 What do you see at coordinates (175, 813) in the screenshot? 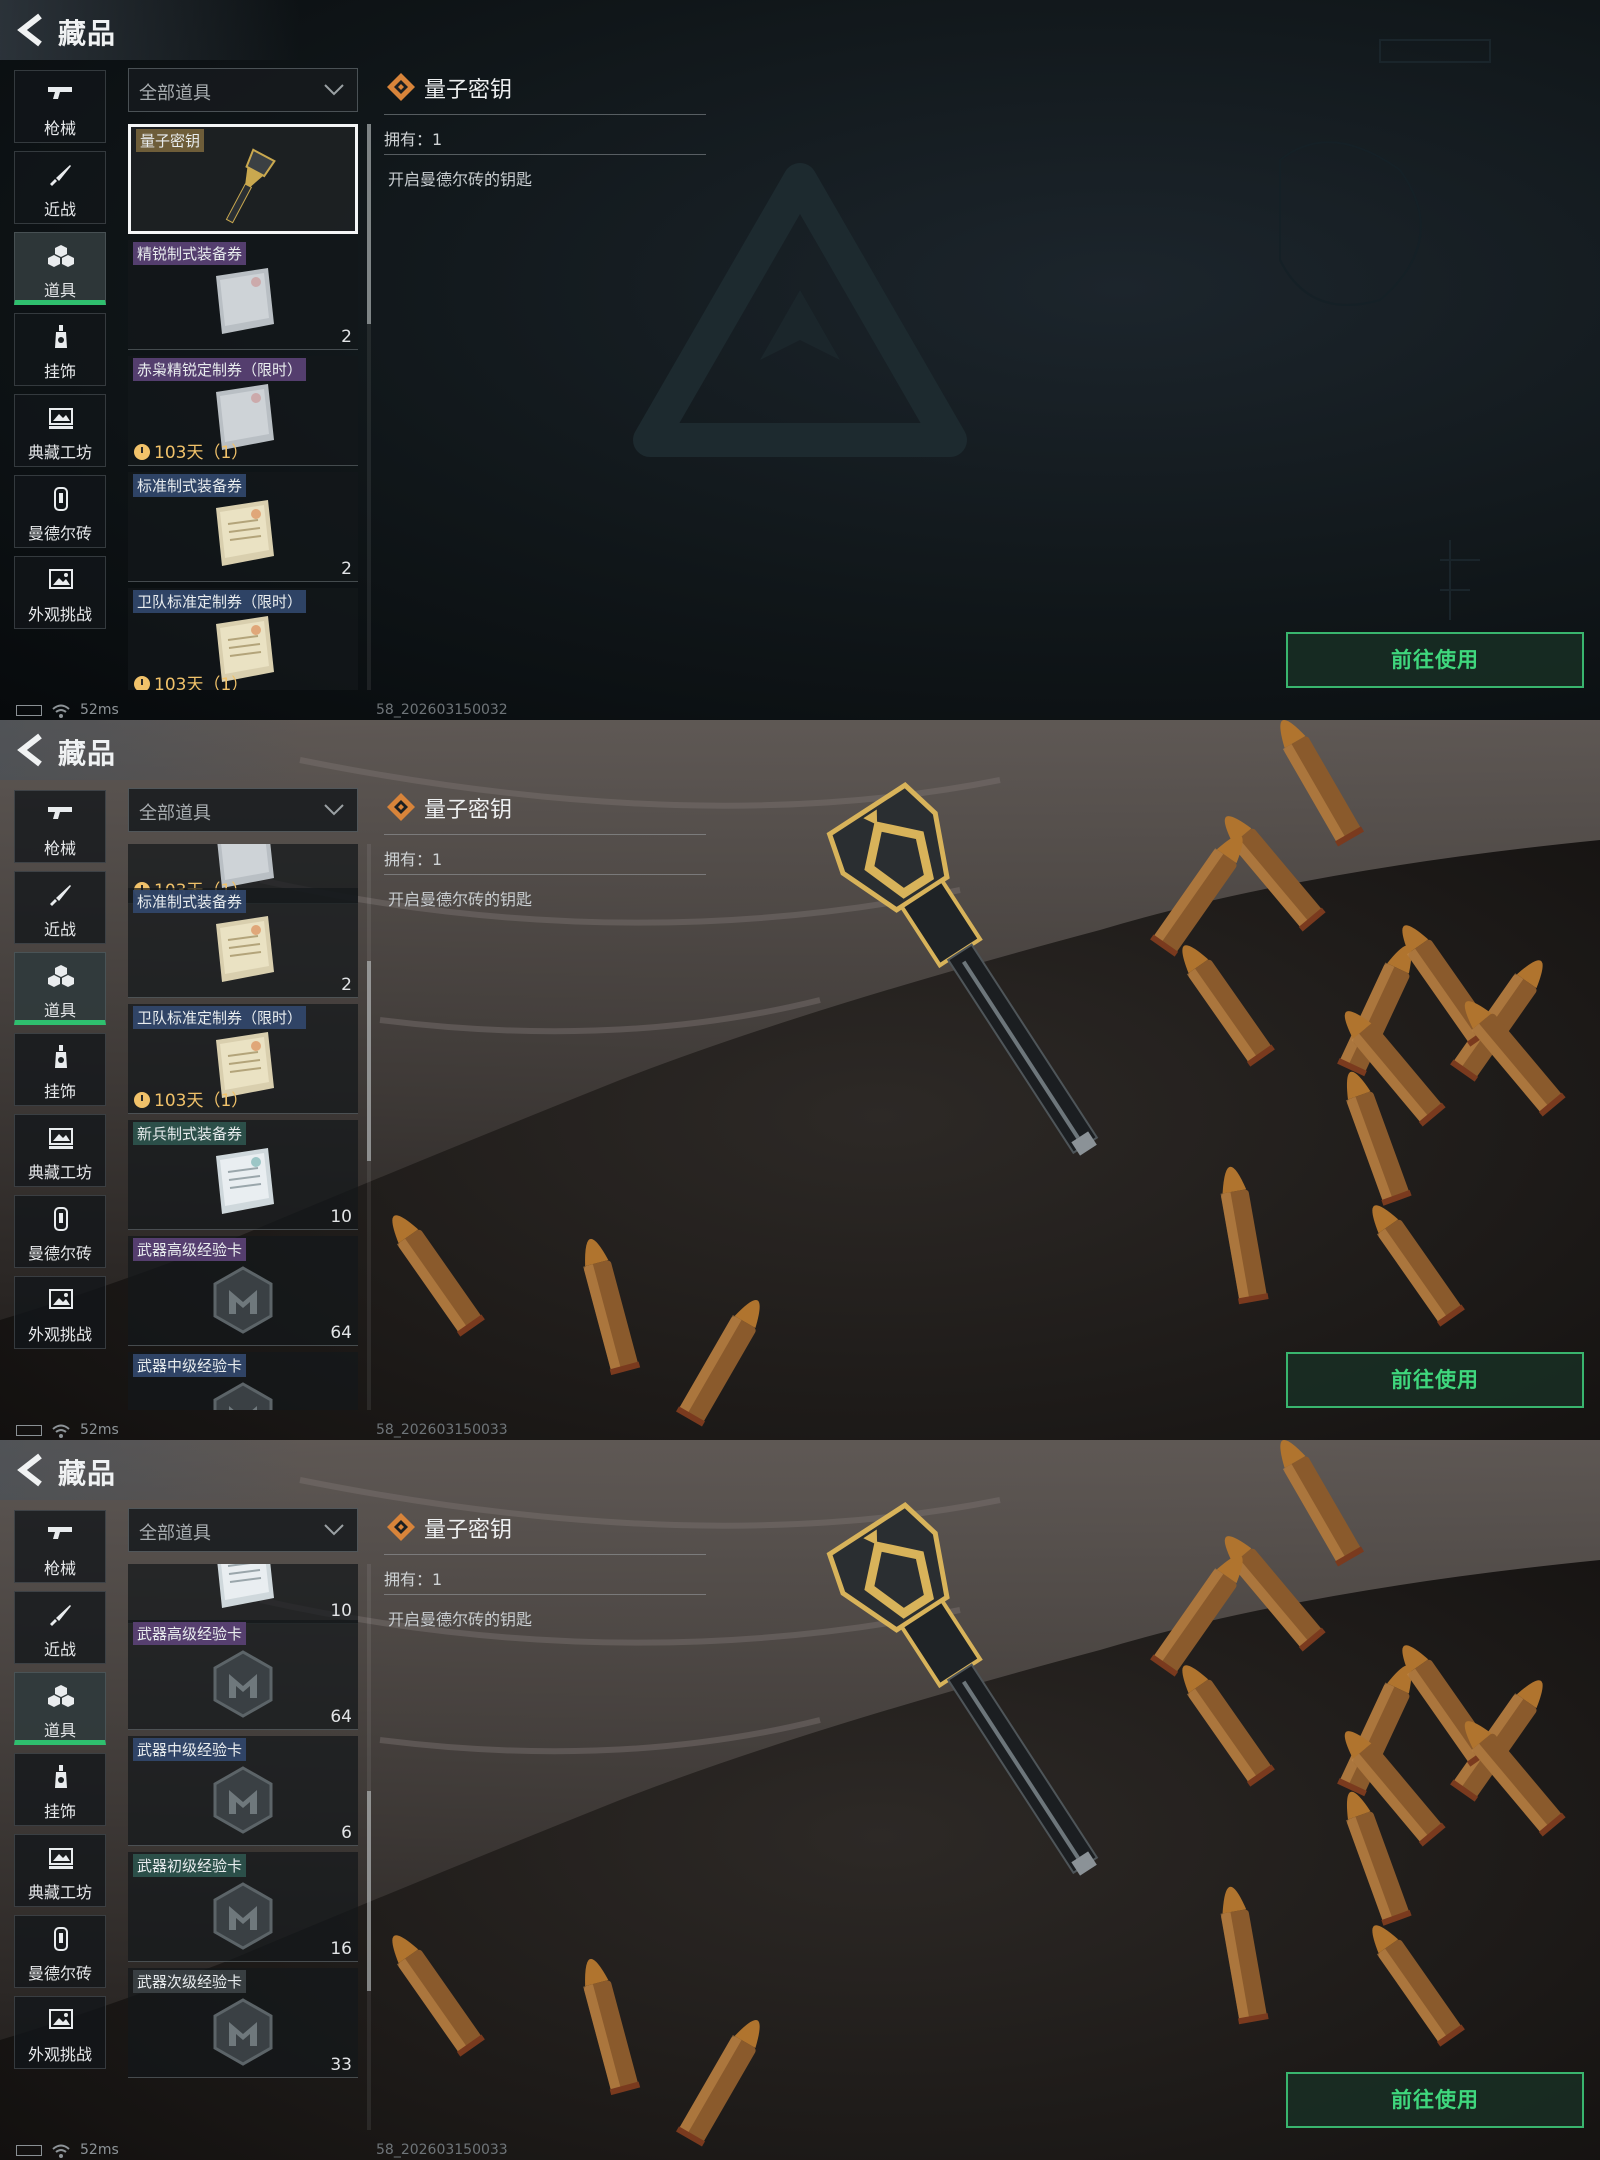
I see `filter-selected-label: 全部道具` at bounding box center [175, 813].